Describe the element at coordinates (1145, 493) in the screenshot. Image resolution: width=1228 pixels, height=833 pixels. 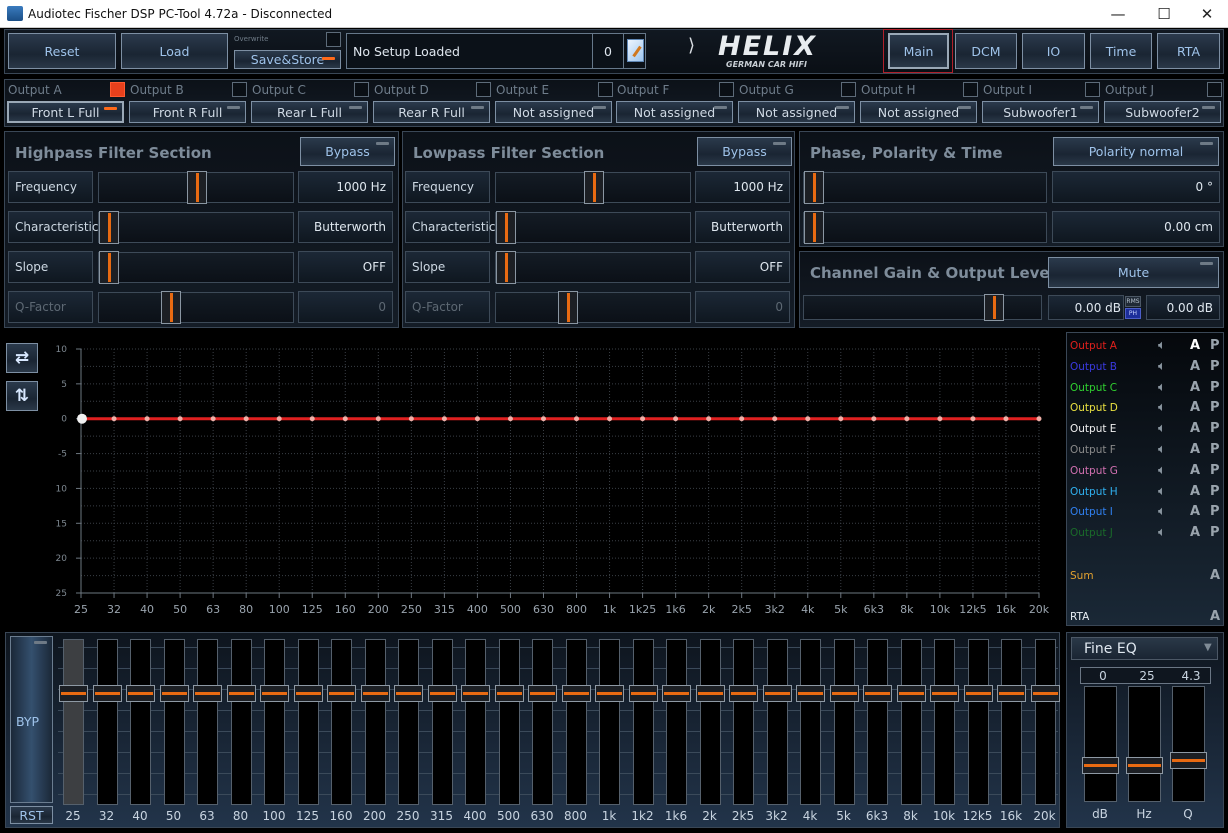
I see `legend-item: Output H 🔈︎ A P` at that location.